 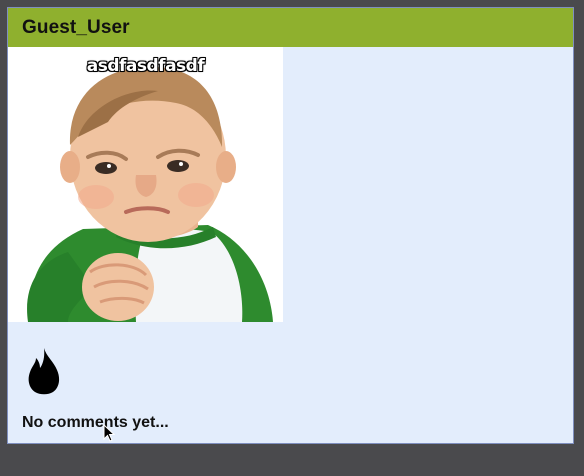 What do you see at coordinates (290, 27) in the screenshot?
I see `post-header: Guest_User` at bounding box center [290, 27].